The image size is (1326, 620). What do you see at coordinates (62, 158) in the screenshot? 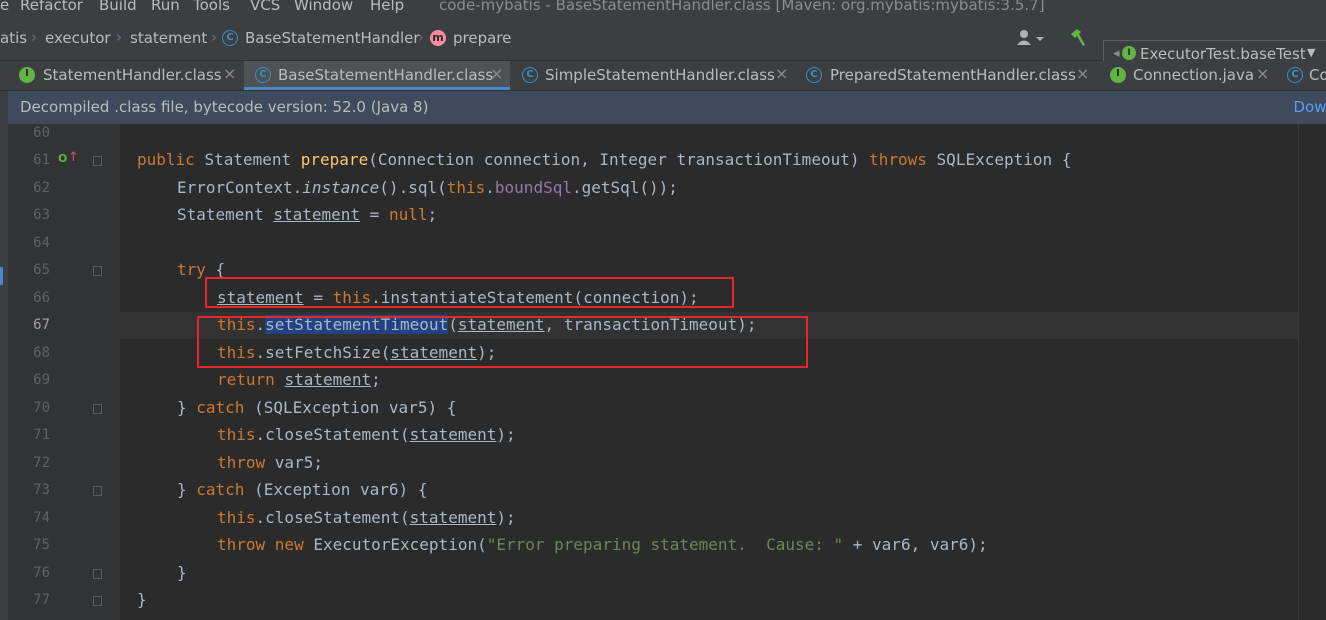
I see `implements-method-icon: O` at bounding box center [62, 158].